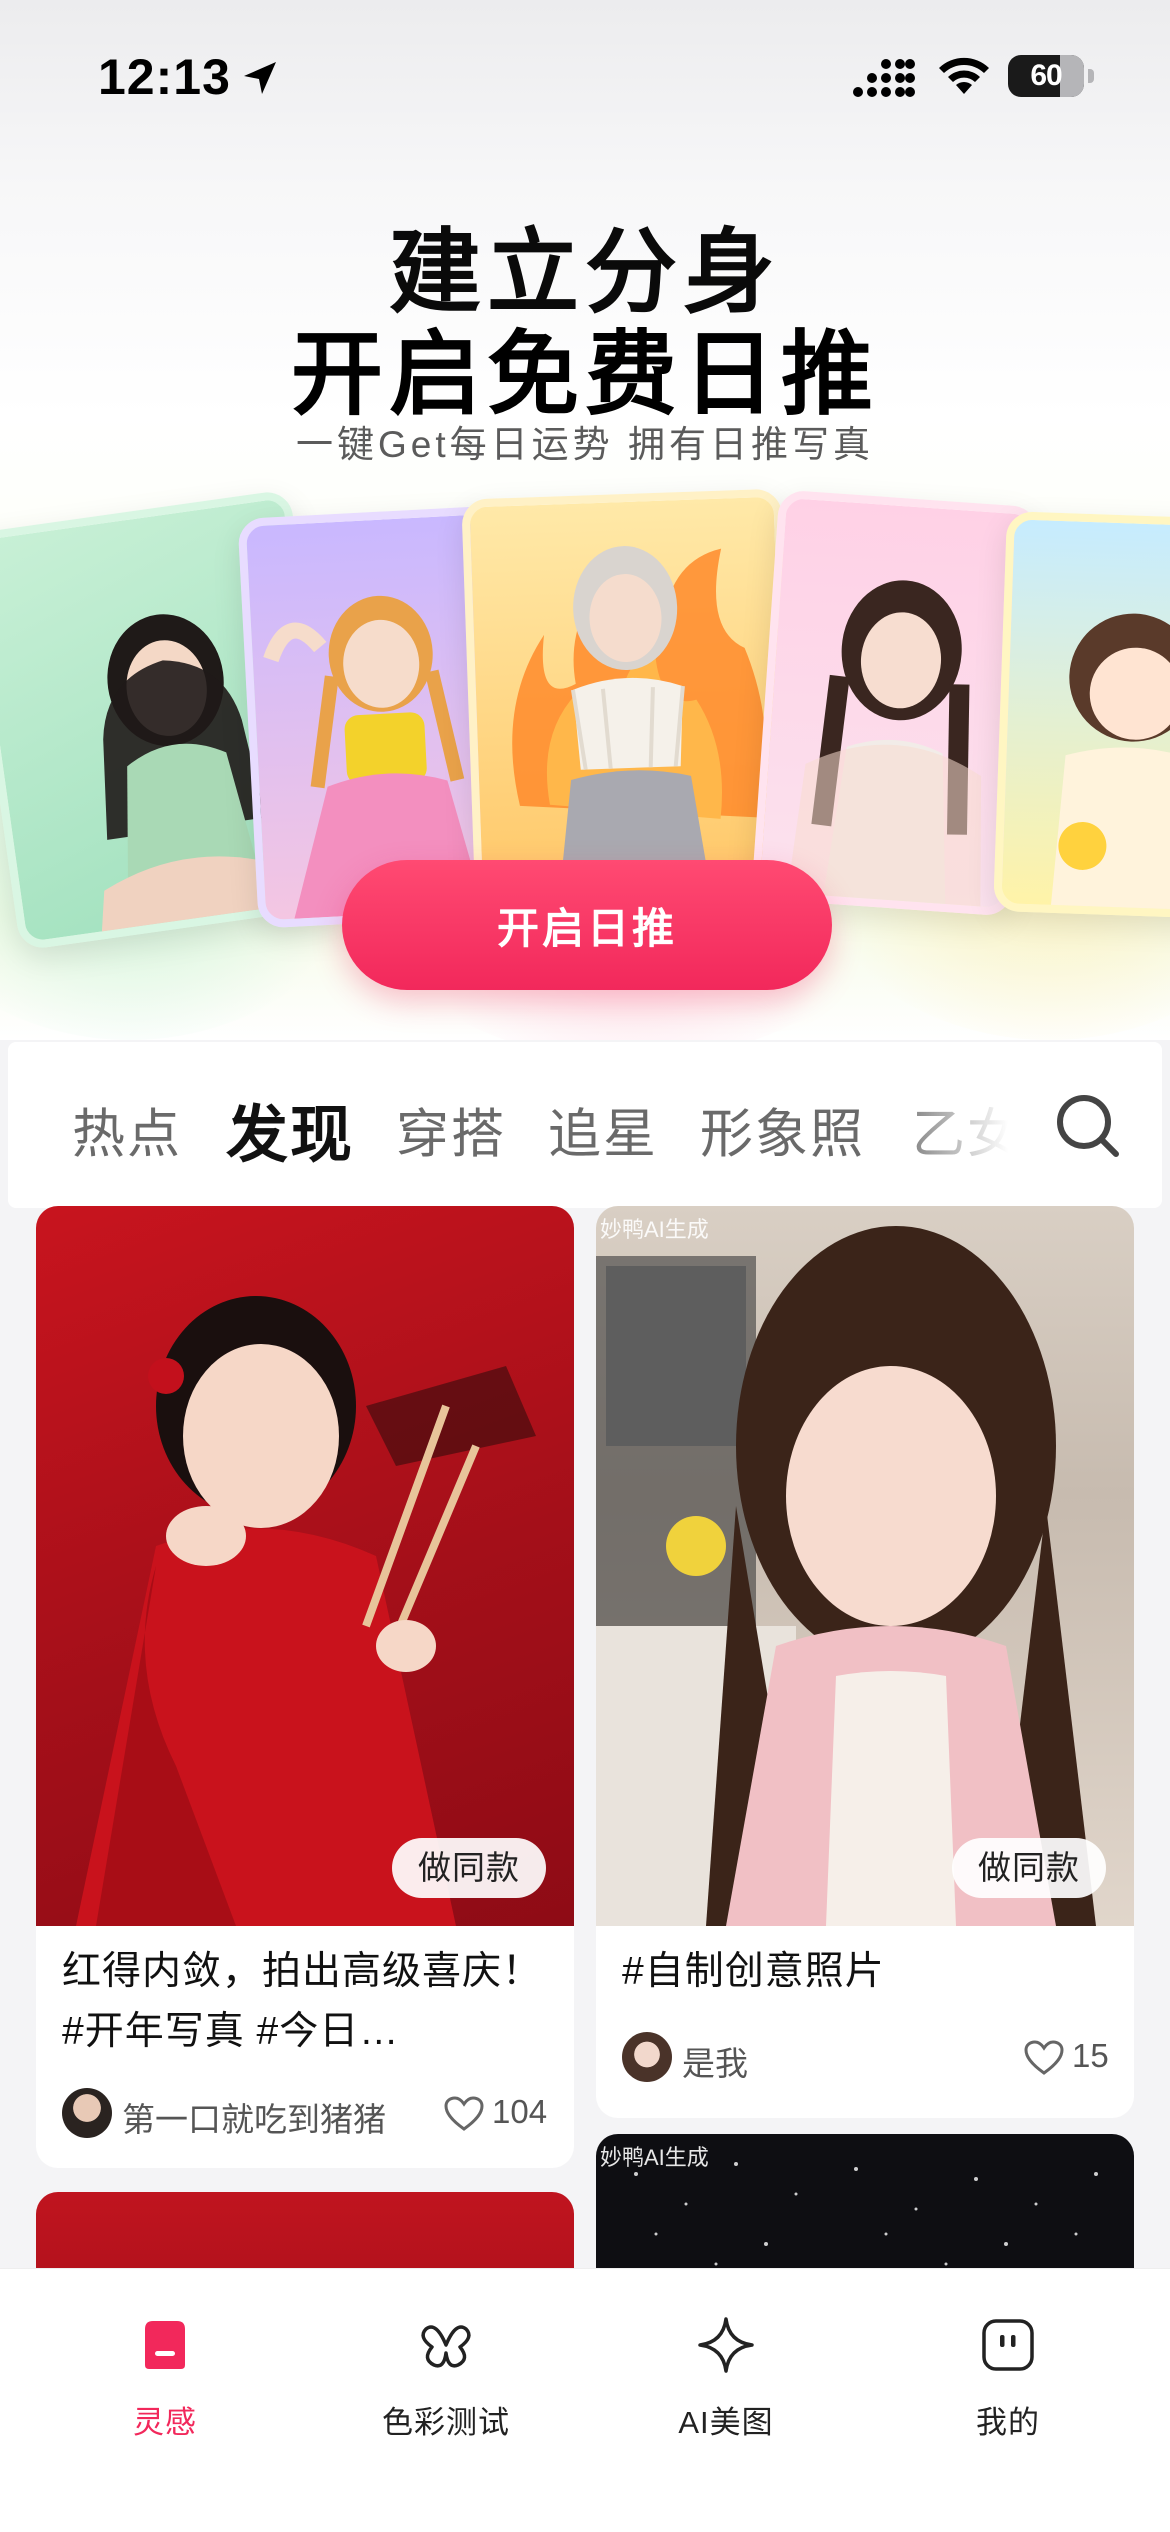 This screenshot has width=1170, height=2532. What do you see at coordinates (753, 1971) in the screenshot?
I see `feed-card-title: #自制创意照片` at bounding box center [753, 1971].